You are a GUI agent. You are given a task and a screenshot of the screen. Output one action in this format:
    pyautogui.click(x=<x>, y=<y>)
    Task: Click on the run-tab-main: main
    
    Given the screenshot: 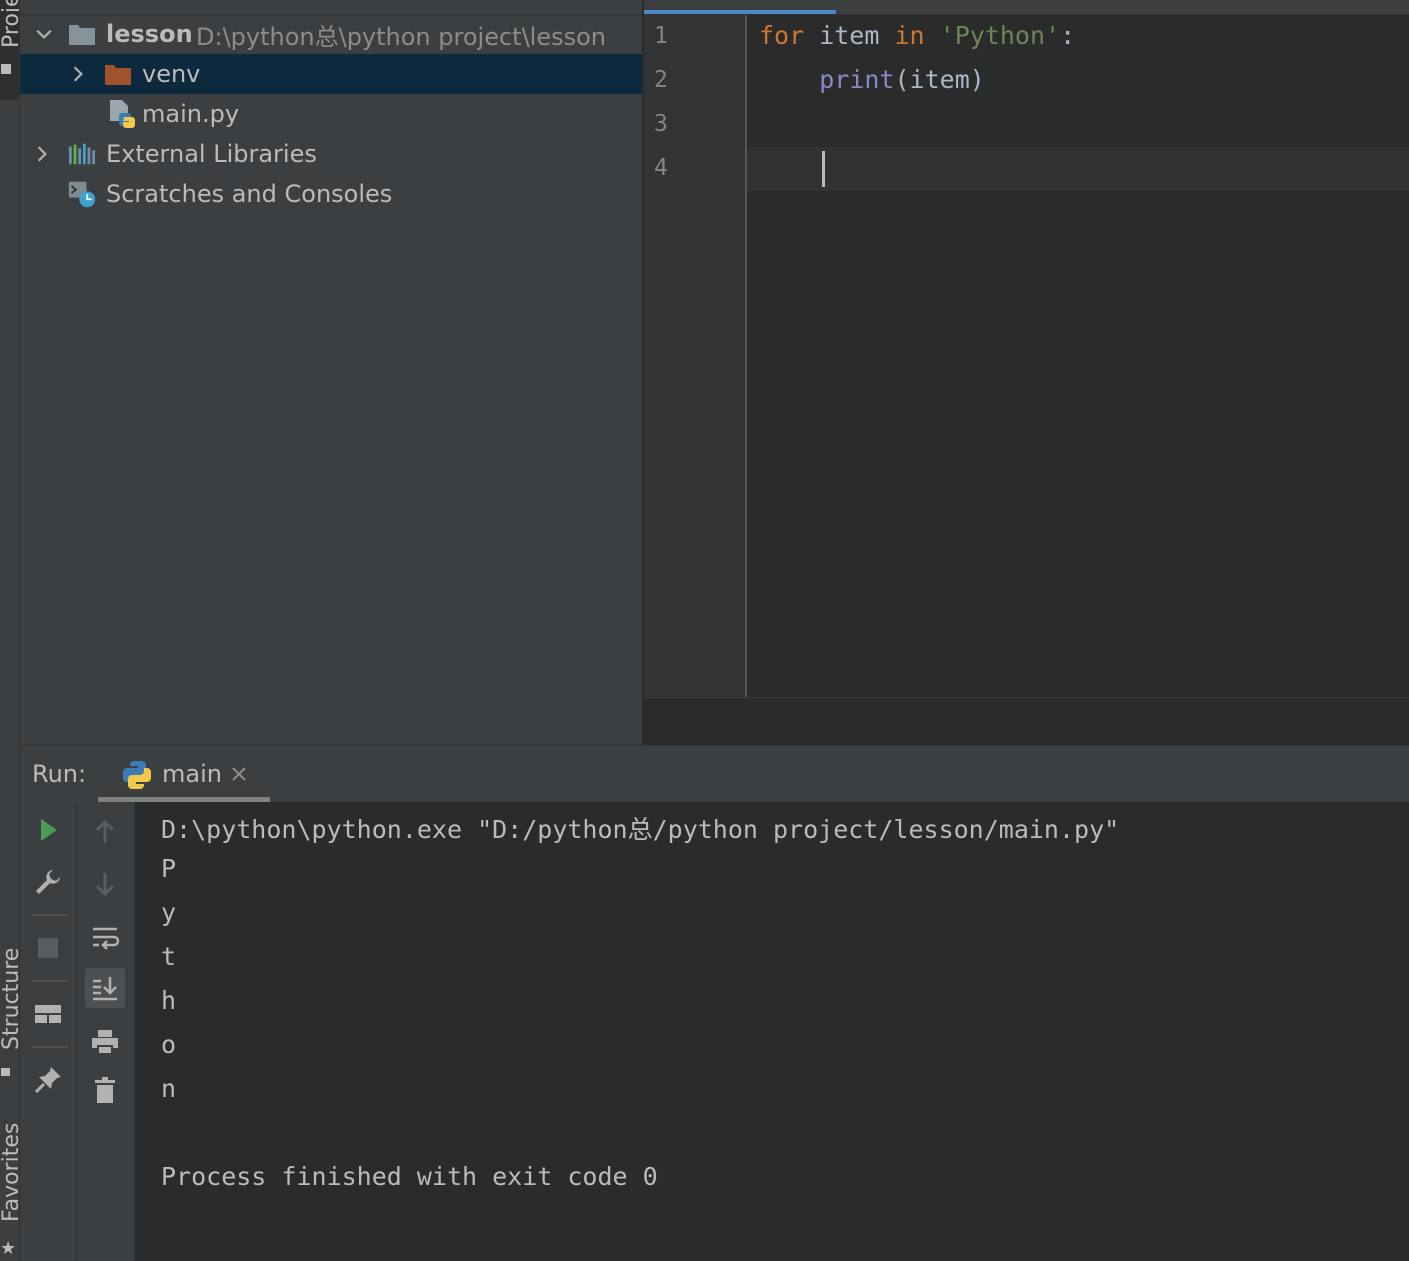 What is the action you would take?
    pyautogui.click(x=184, y=774)
    